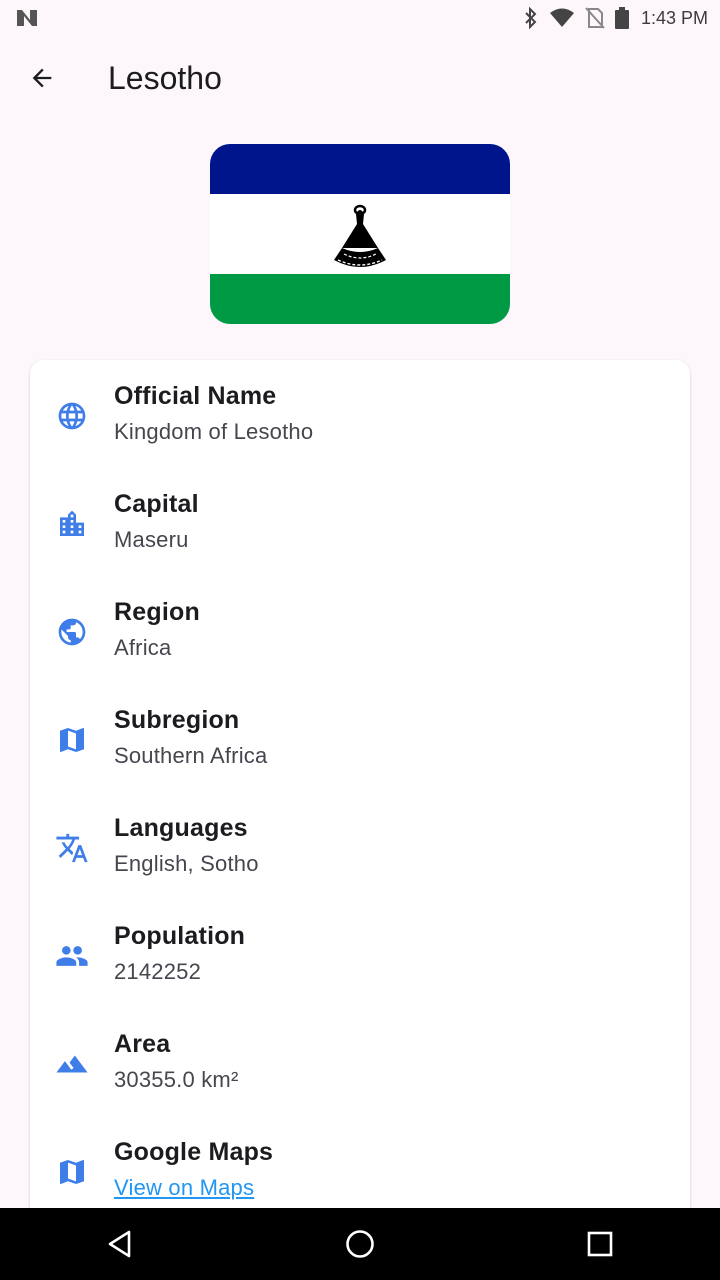 The height and width of the screenshot is (1280, 720). I want to click on status-right: 1:43 PM, so click(615, 18).